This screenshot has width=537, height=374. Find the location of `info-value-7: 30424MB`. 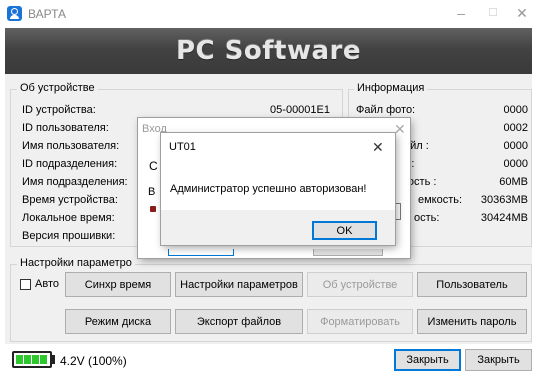

info-value-7: 30424MB is located at coordinates (504, 218).